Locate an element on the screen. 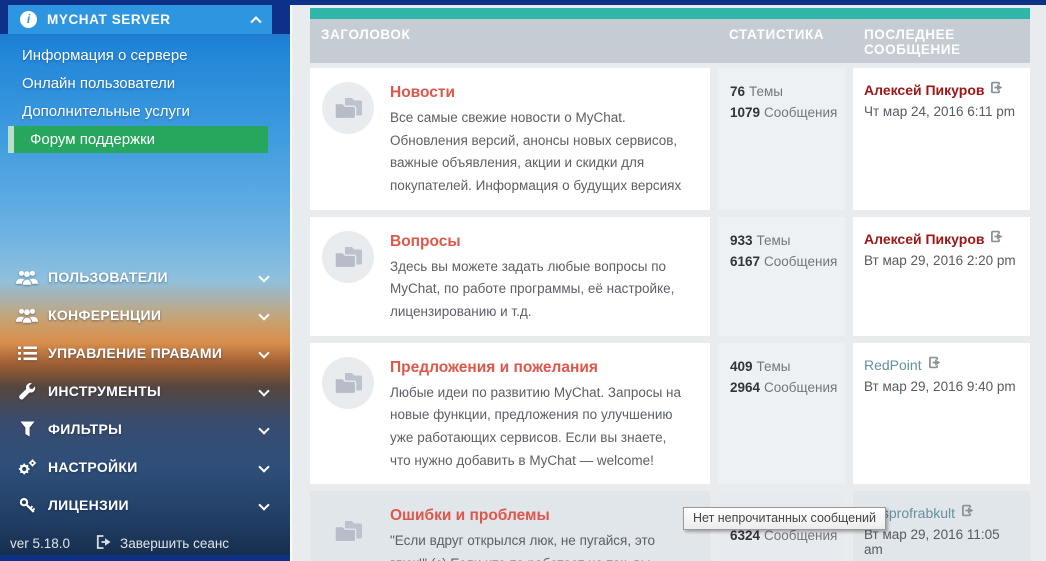  sidebar-section-label: УПРАВЛЕНИЕ ПРАВАМИ is located at coordinates (135, 353).